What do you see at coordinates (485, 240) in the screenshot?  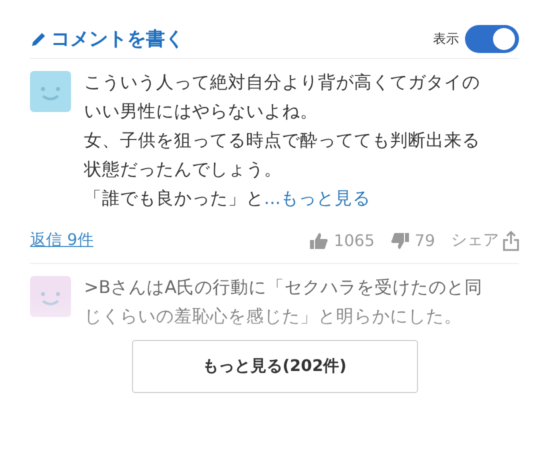 I see `share-button: シェア` at bounding box center [485, 240].